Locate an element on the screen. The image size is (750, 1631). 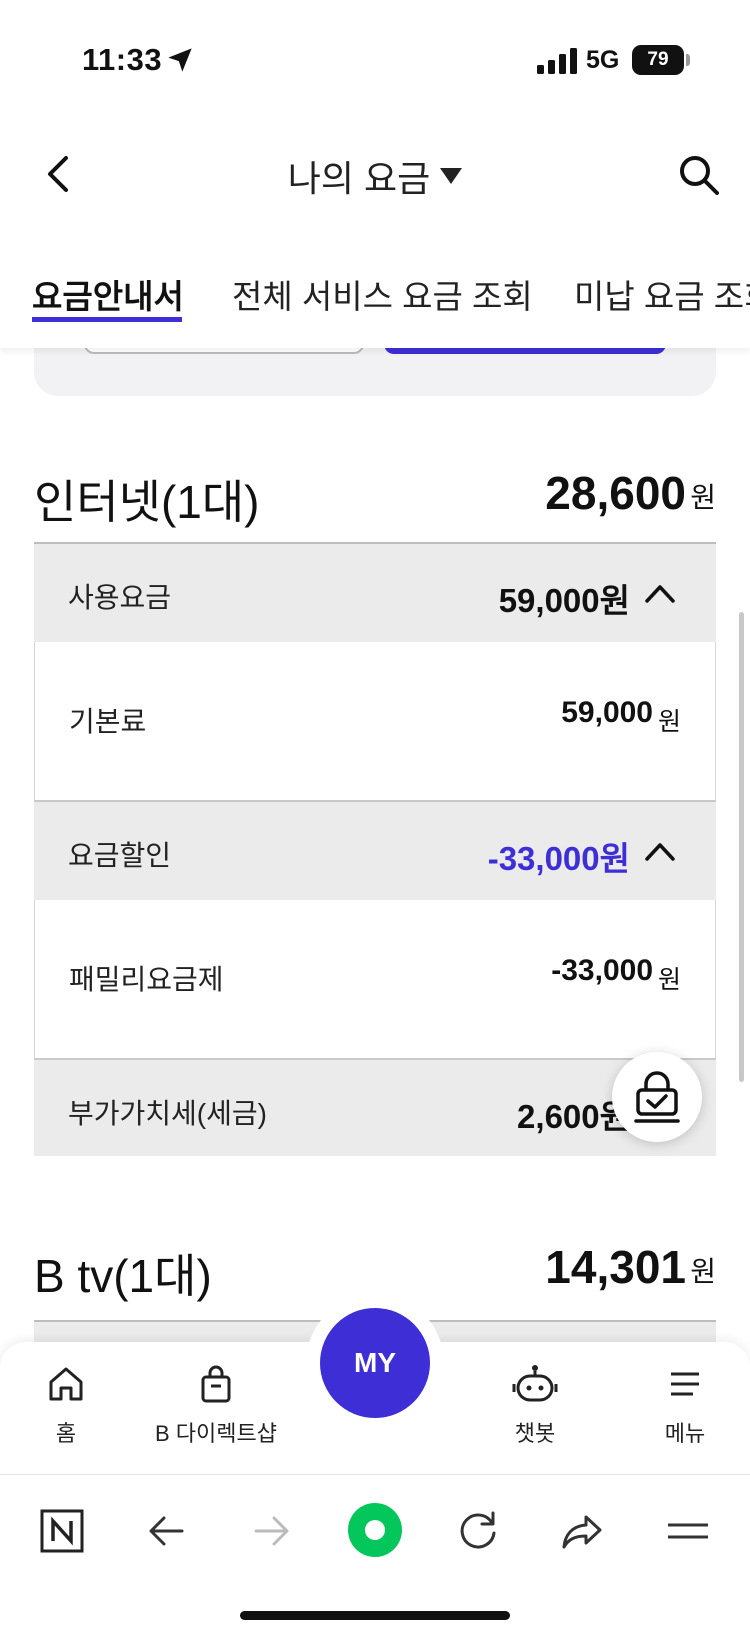
battery-tip is located at coordinates (688, 60).